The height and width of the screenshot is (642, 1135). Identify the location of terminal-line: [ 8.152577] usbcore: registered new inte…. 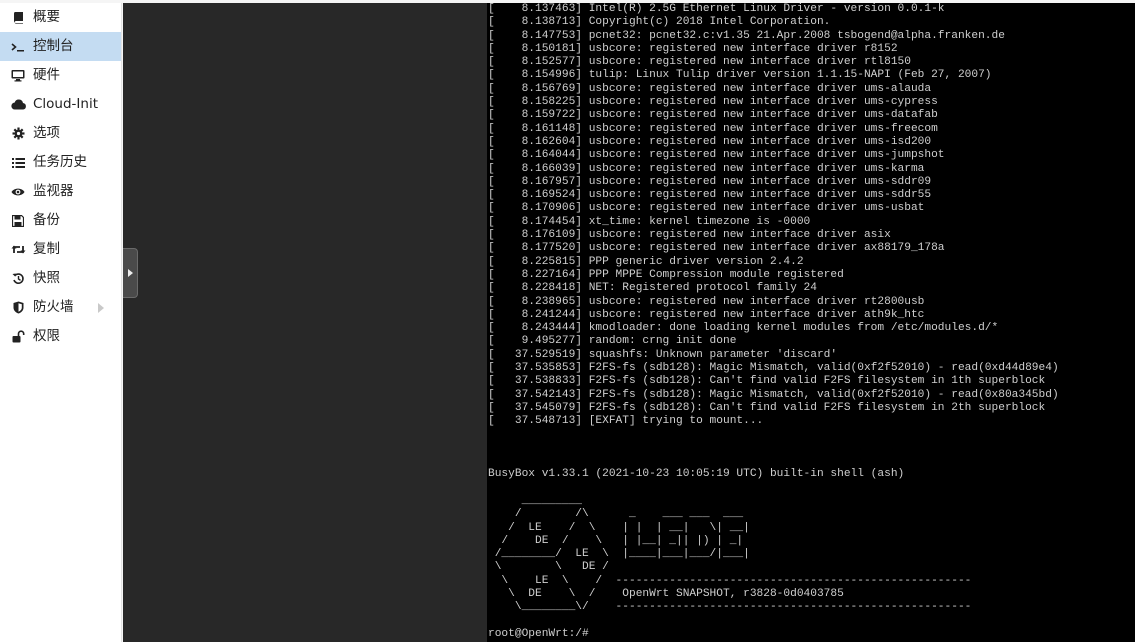
(699, 62).